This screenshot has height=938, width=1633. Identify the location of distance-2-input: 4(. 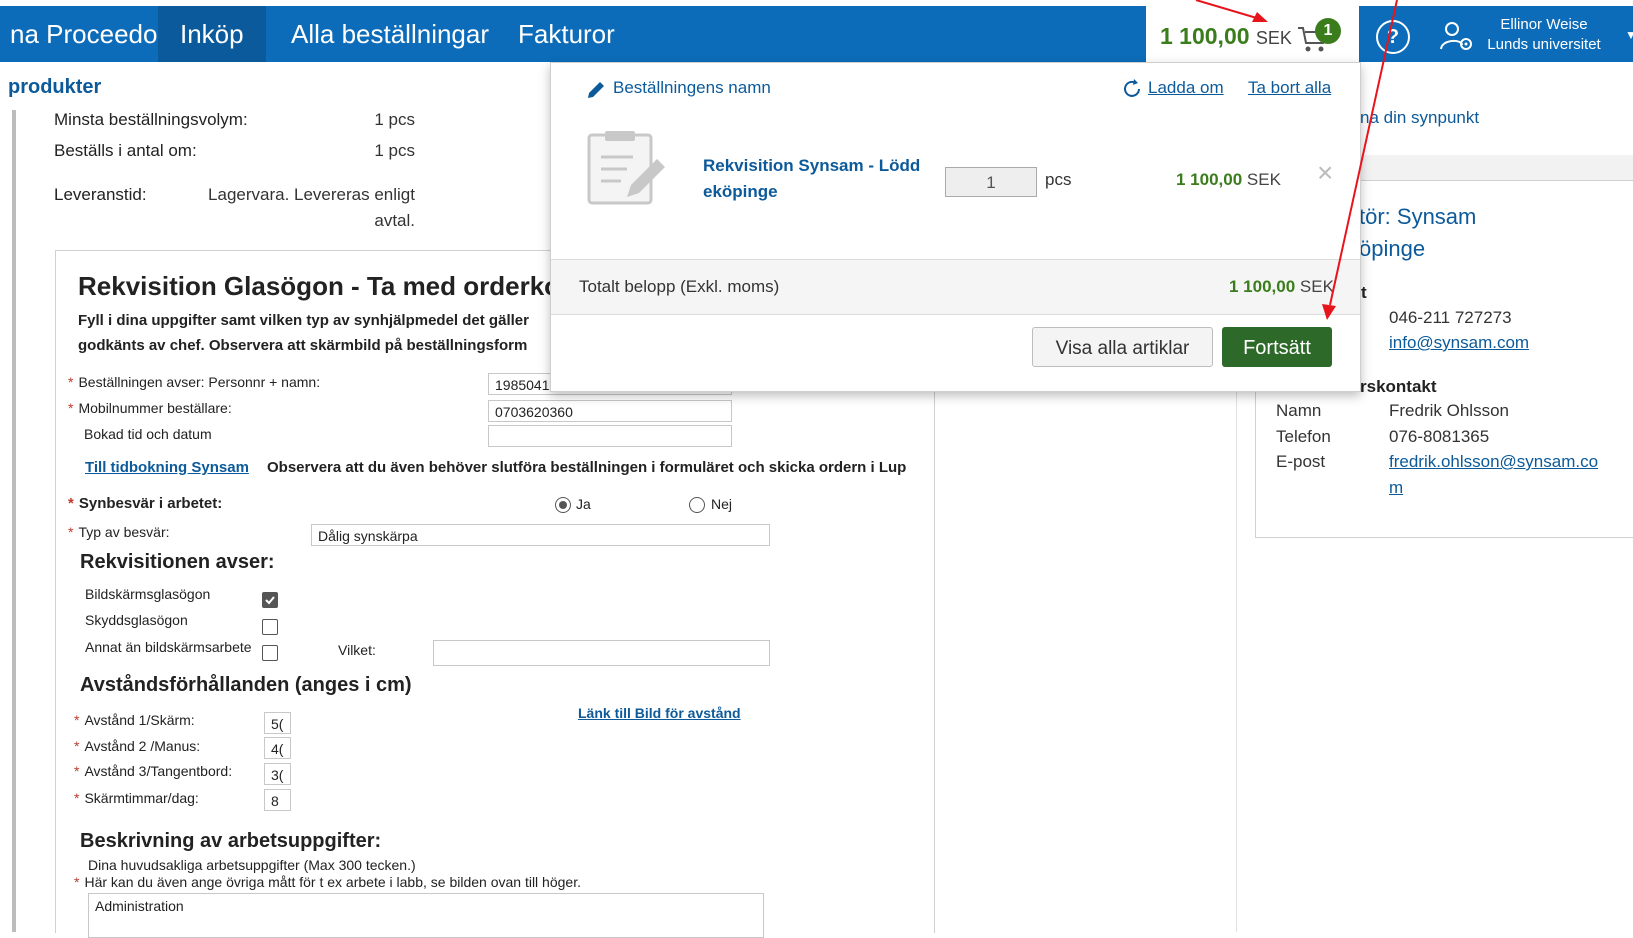
(277, 748).